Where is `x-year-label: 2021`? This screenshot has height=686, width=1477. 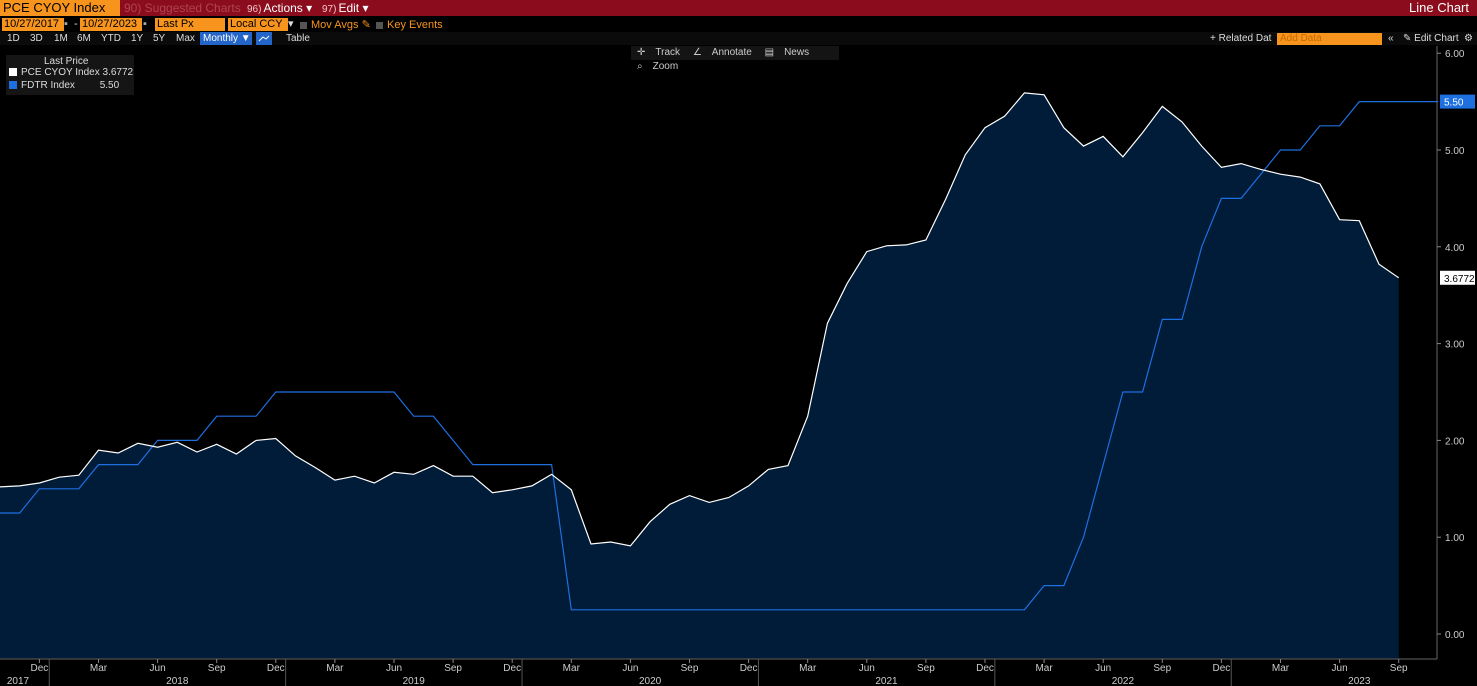
x-year-label: 2021 is located at coordinates (886, 681).